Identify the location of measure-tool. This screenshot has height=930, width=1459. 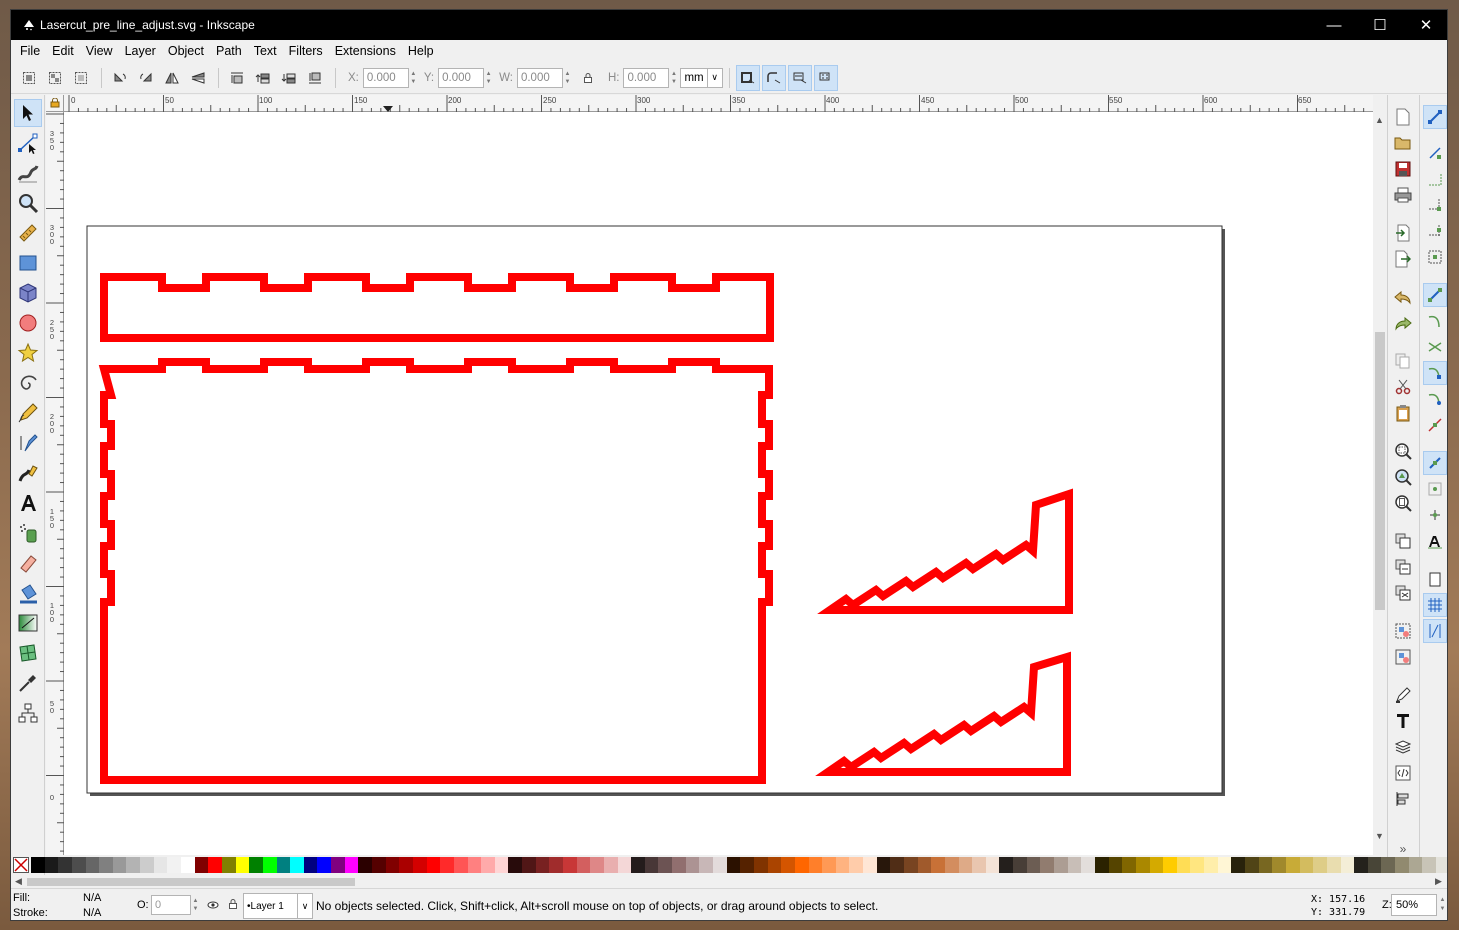
(28, 233).